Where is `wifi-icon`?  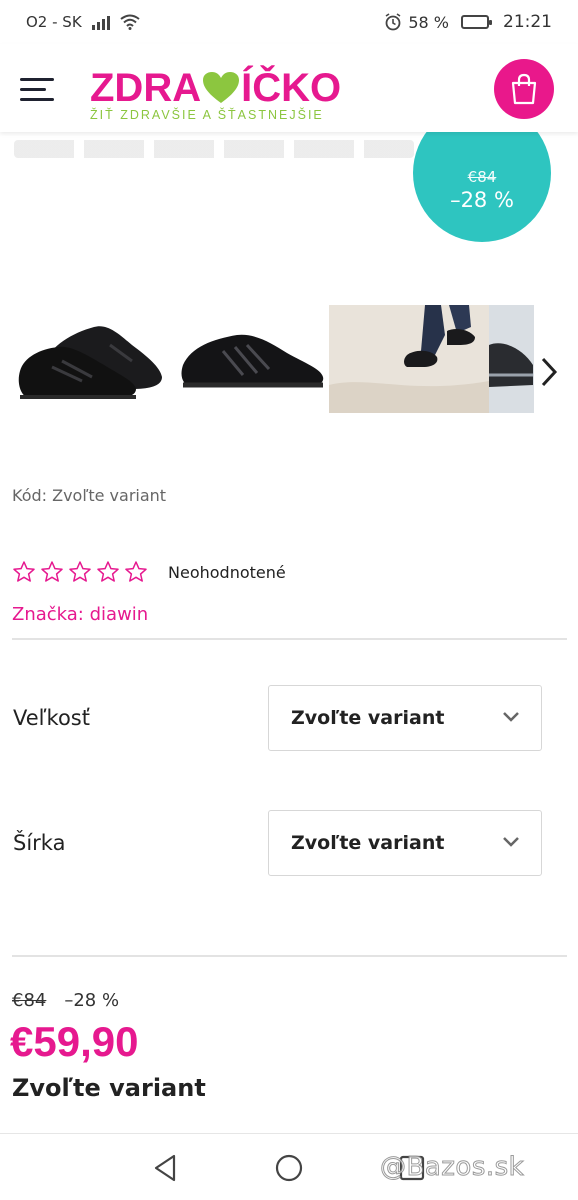
wifi-icon is located at coordinates (130, 22).